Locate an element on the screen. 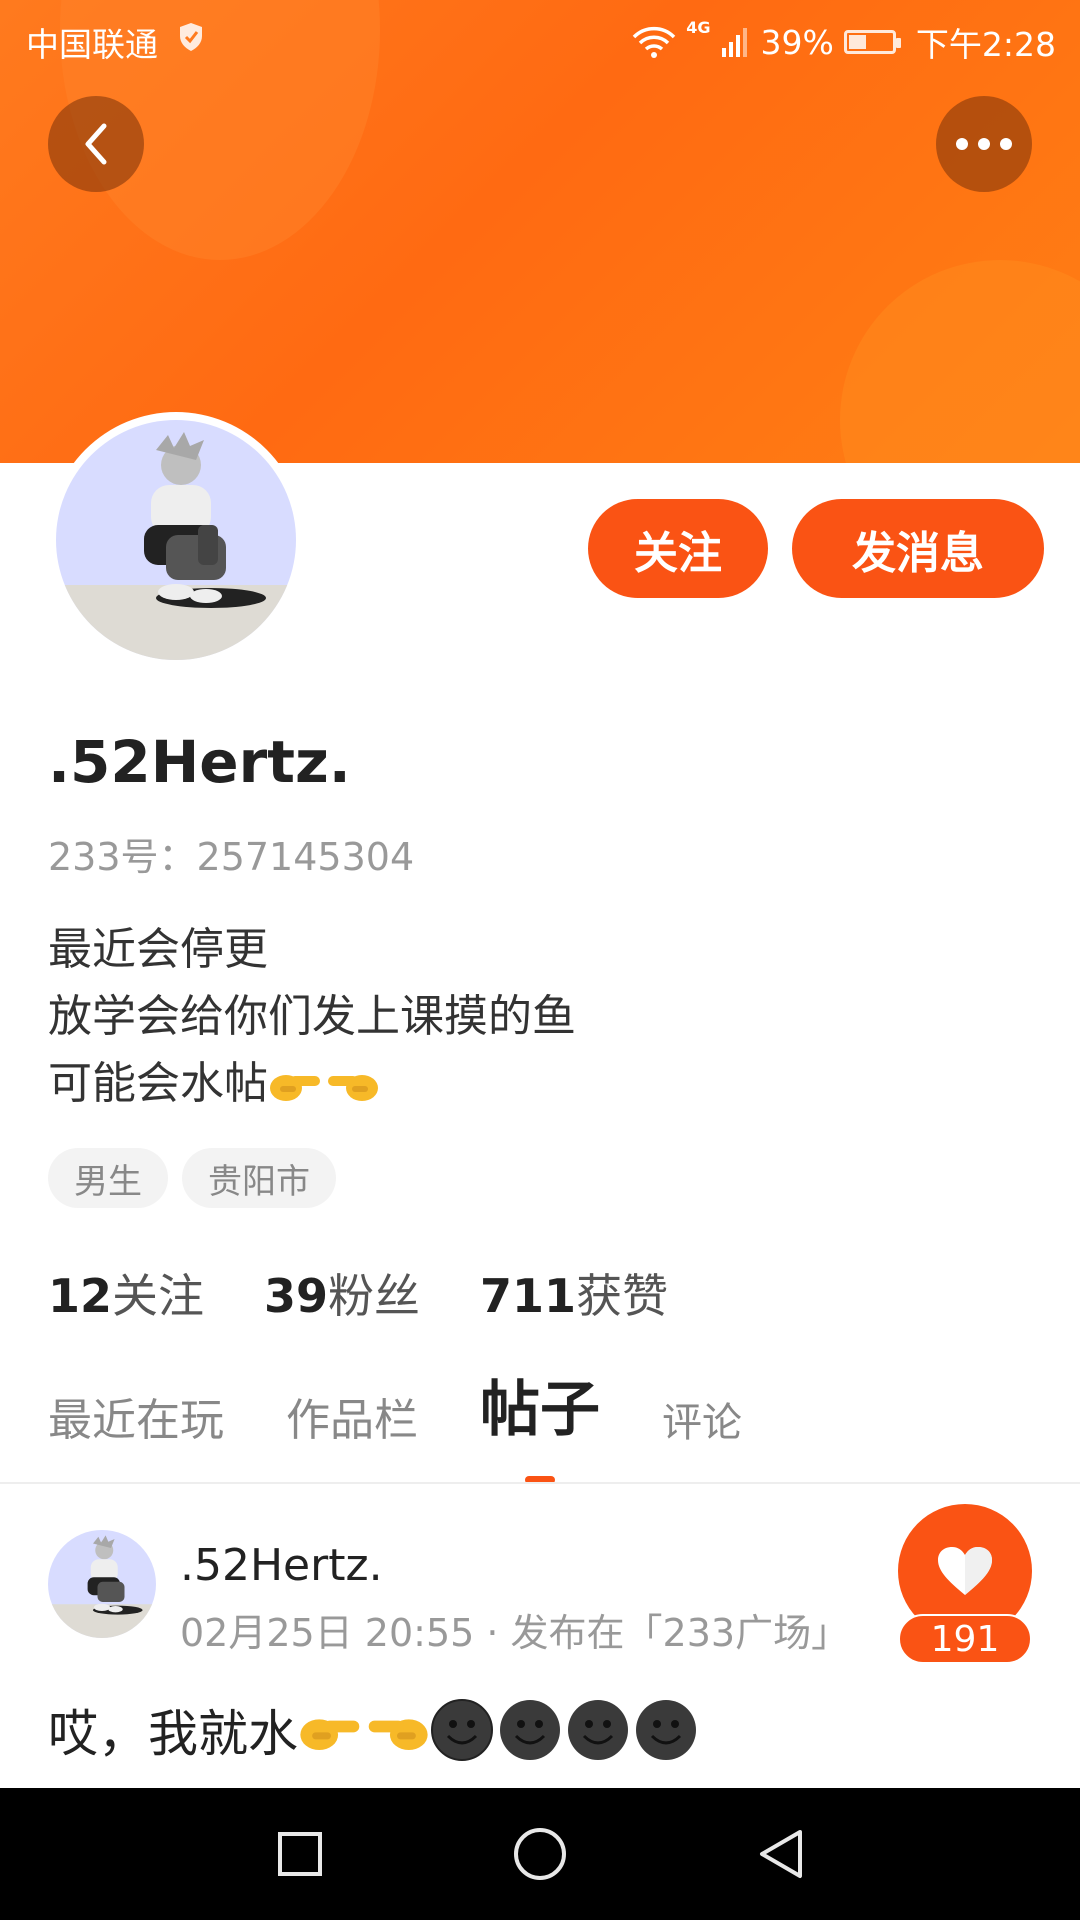  triangle-back-icon is located at coordinates (781, 1854).